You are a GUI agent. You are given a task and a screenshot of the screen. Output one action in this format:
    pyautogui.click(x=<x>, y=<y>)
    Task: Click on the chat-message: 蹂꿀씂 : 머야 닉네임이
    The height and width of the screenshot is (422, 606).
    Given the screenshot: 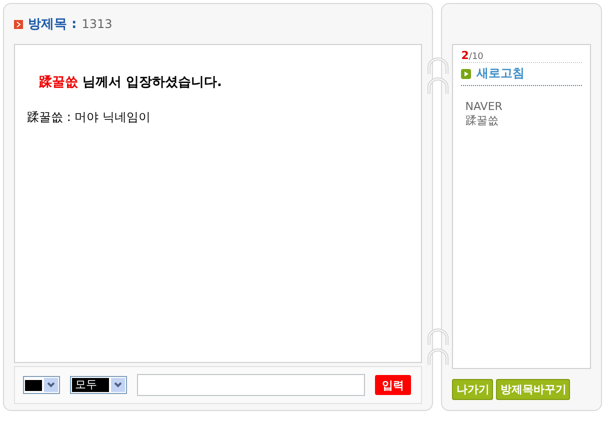 What is the action you would take?
    pyautogui.click(x=89, y=117)
    